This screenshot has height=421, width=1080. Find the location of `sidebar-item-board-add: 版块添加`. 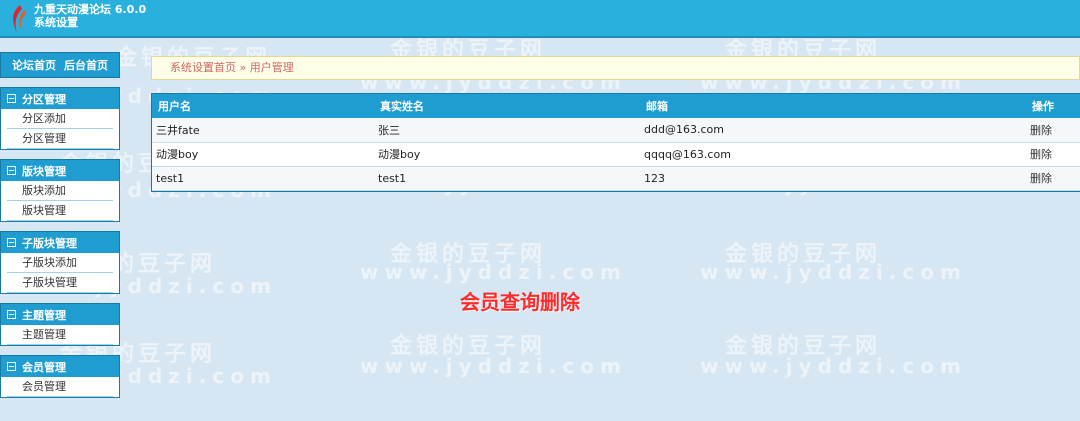

sidebar-item-board-add: 版块添加 is located at coordinates (60, 191).